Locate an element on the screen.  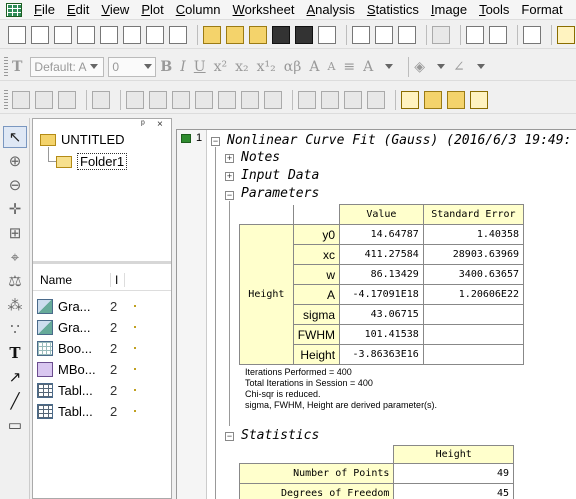
save-window-icon is located at coordinates (304, 34).